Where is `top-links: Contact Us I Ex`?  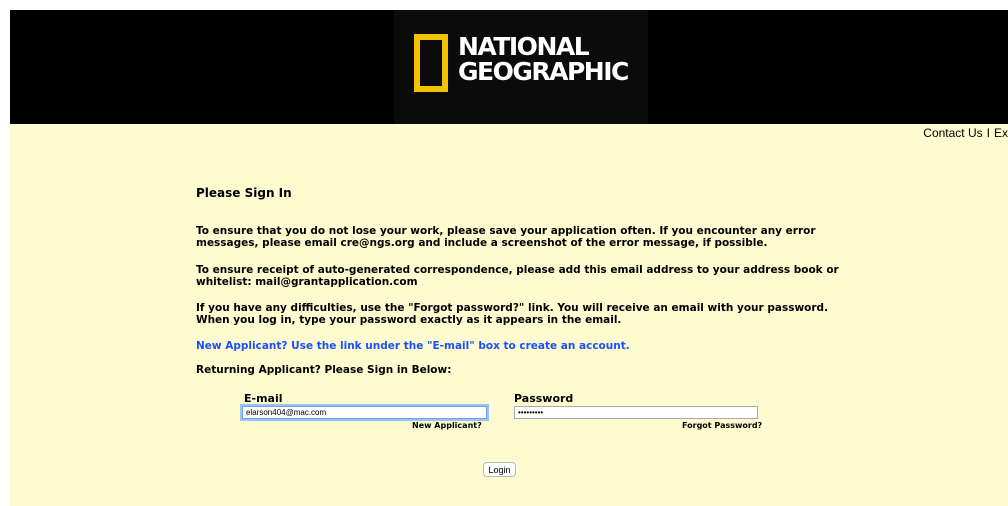 top-links: Contact Us I Ex is located at coordinates (965, 133).